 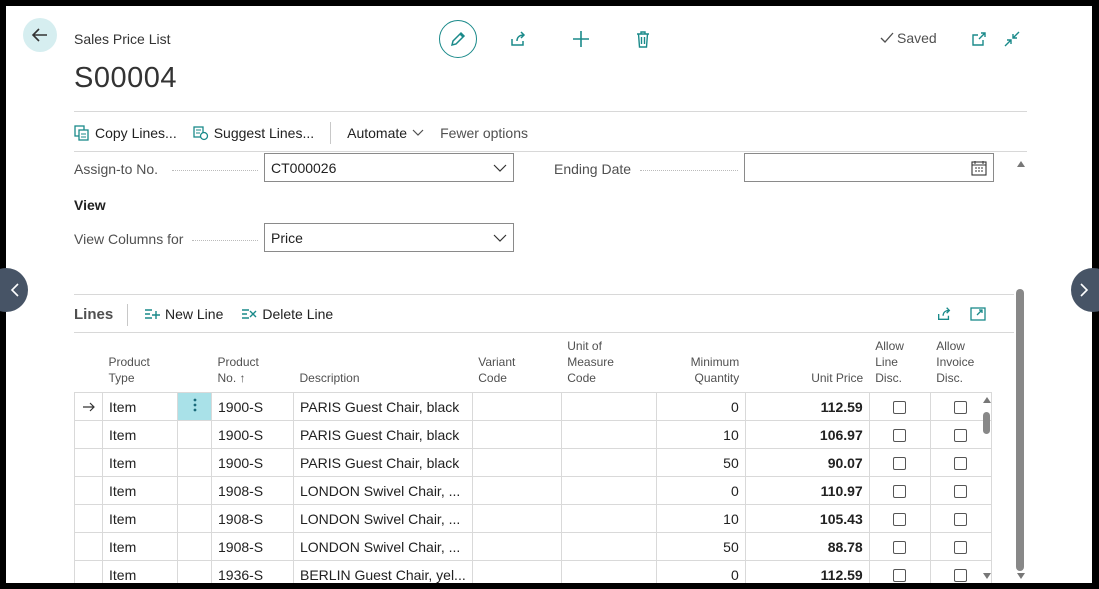 What do you see at coordinates (287, 314) in the screenshot?
I see `delete-line-button: Delete Line` at bounding box center [287, 314].